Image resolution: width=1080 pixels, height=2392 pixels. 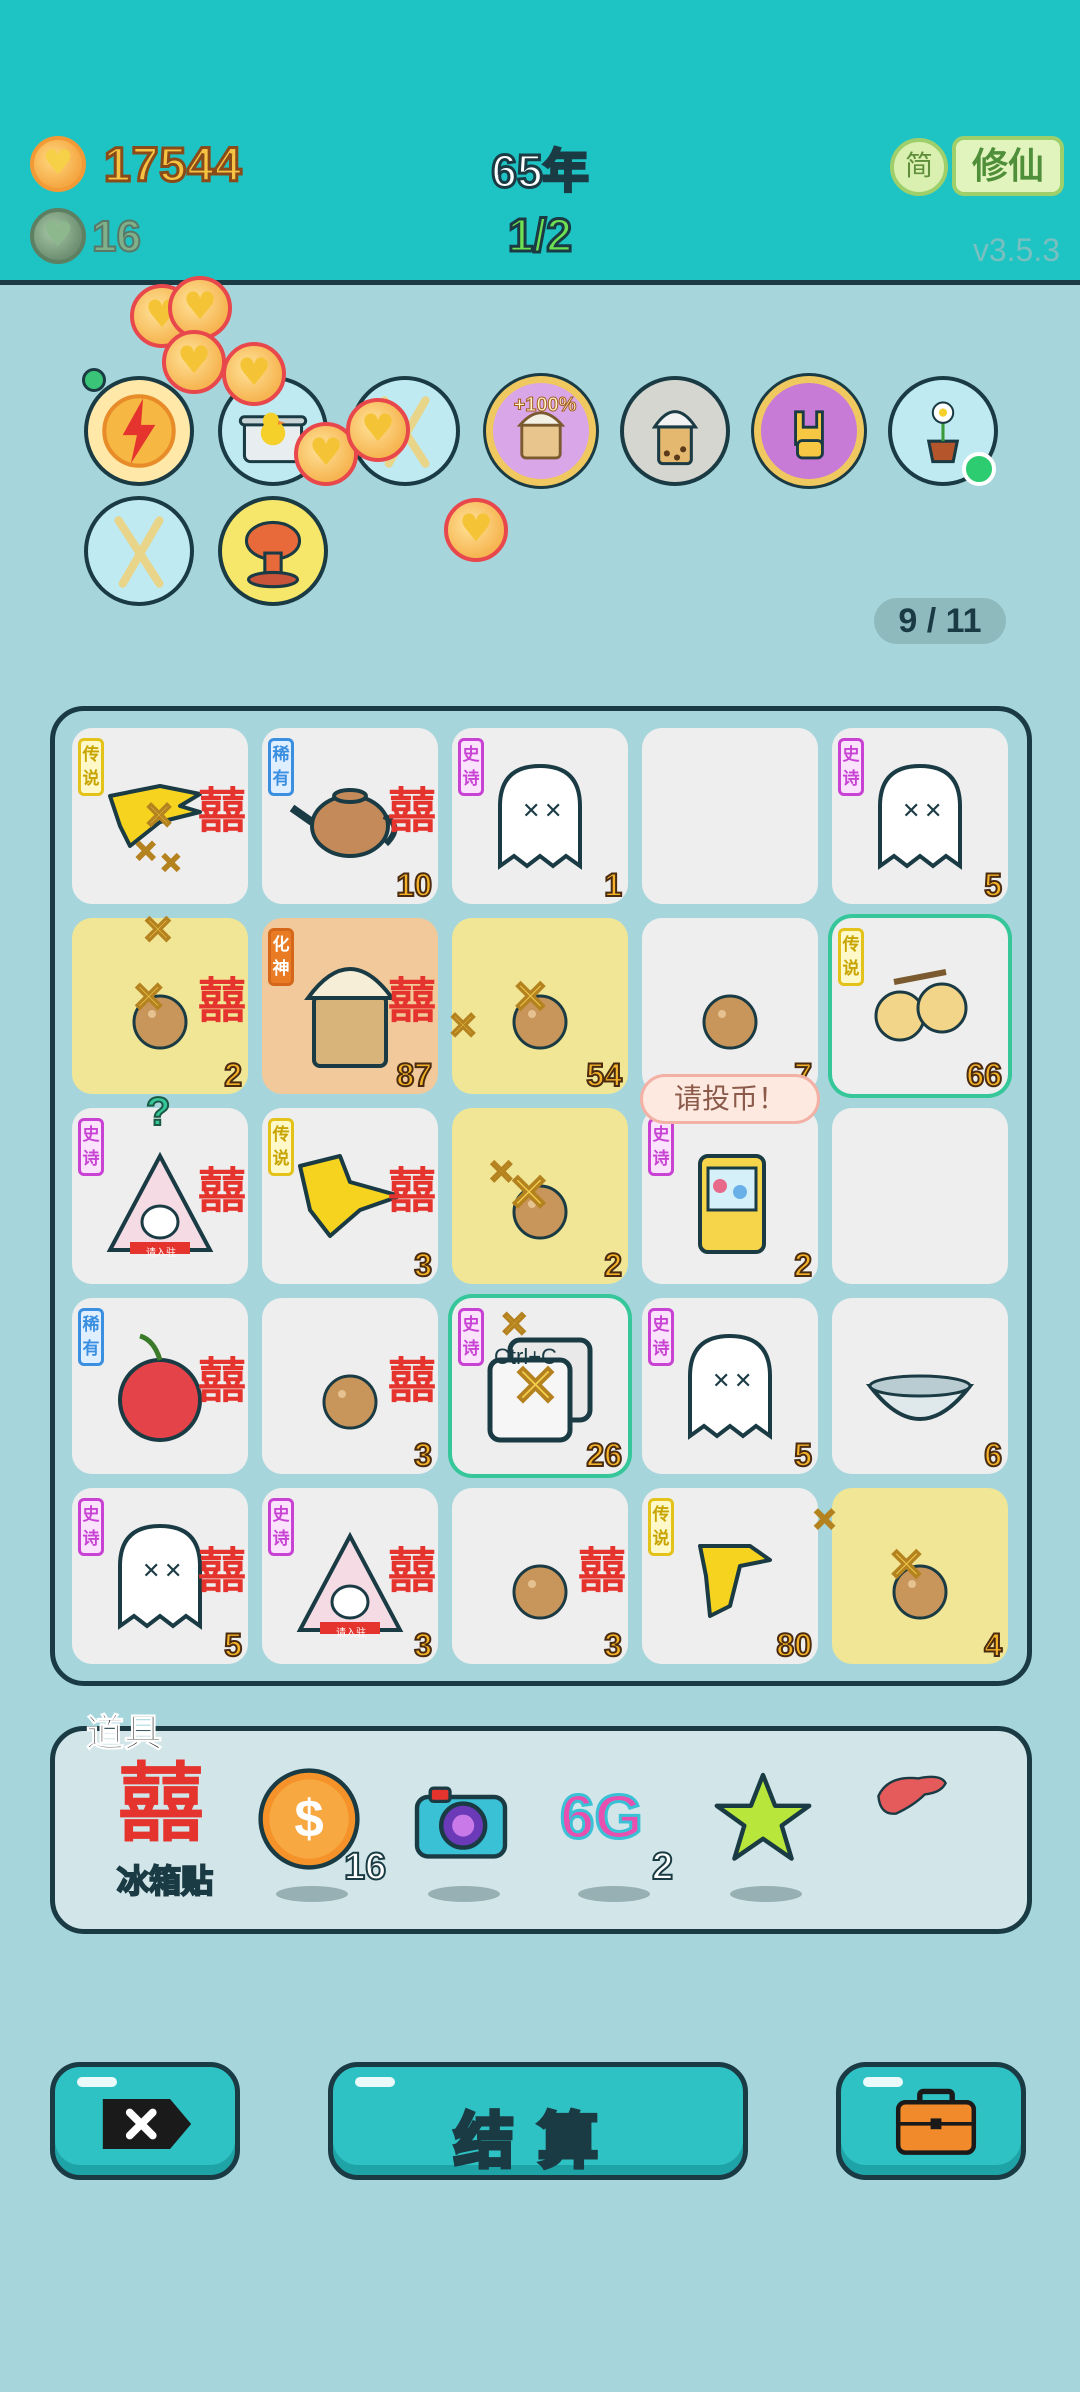 What do you see at coordinates (912, 1795) in the screenshot?
I see `liver-icon` at bounding box center [912, 1795].